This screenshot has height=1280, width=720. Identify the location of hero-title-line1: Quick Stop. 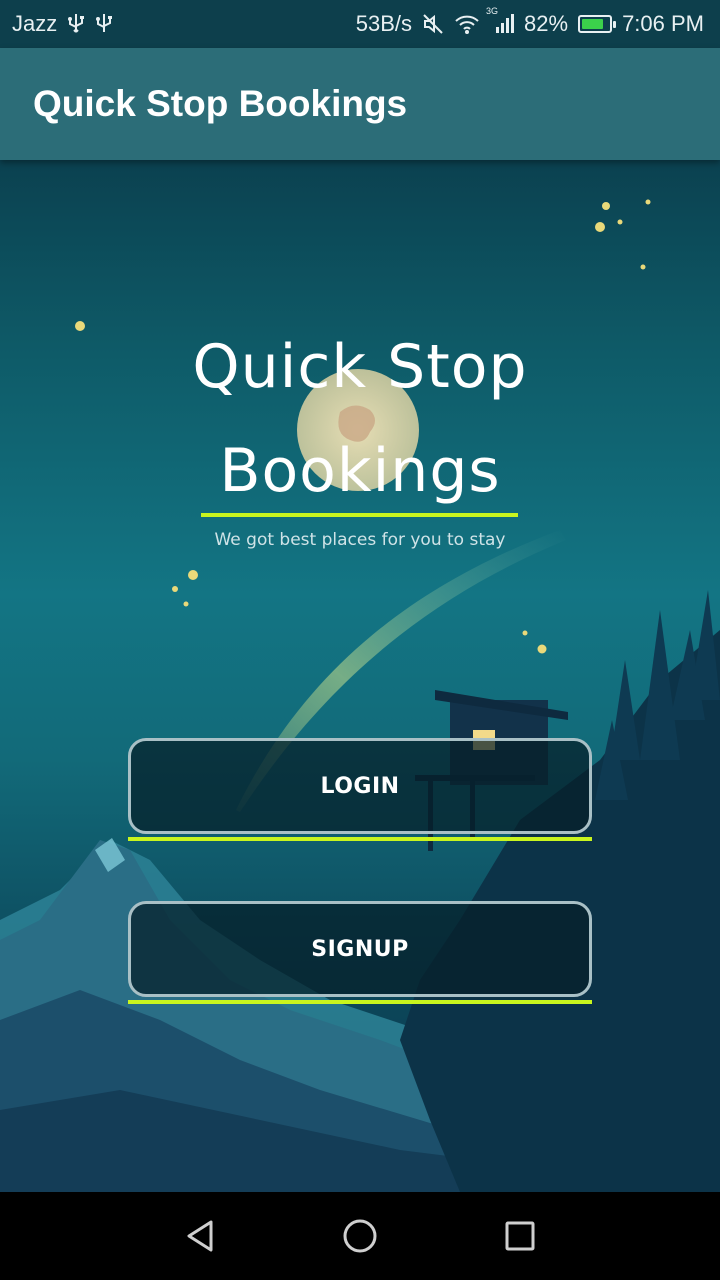
(360, 367).